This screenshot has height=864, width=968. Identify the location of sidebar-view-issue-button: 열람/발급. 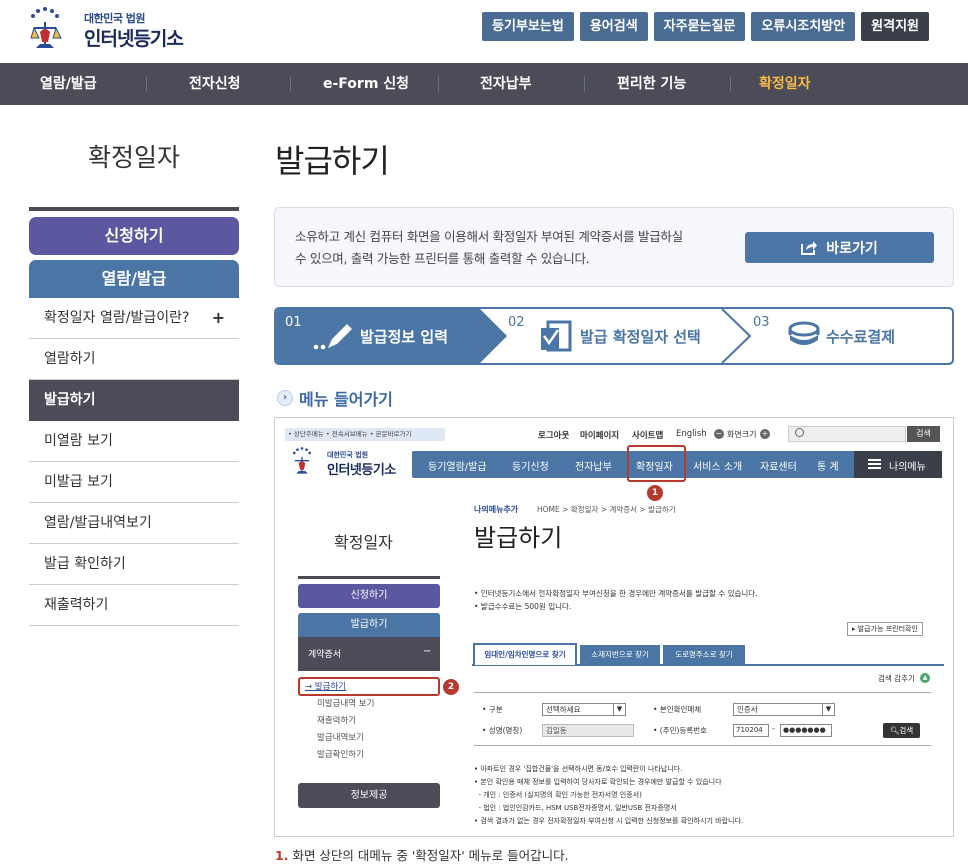
(134, 279).